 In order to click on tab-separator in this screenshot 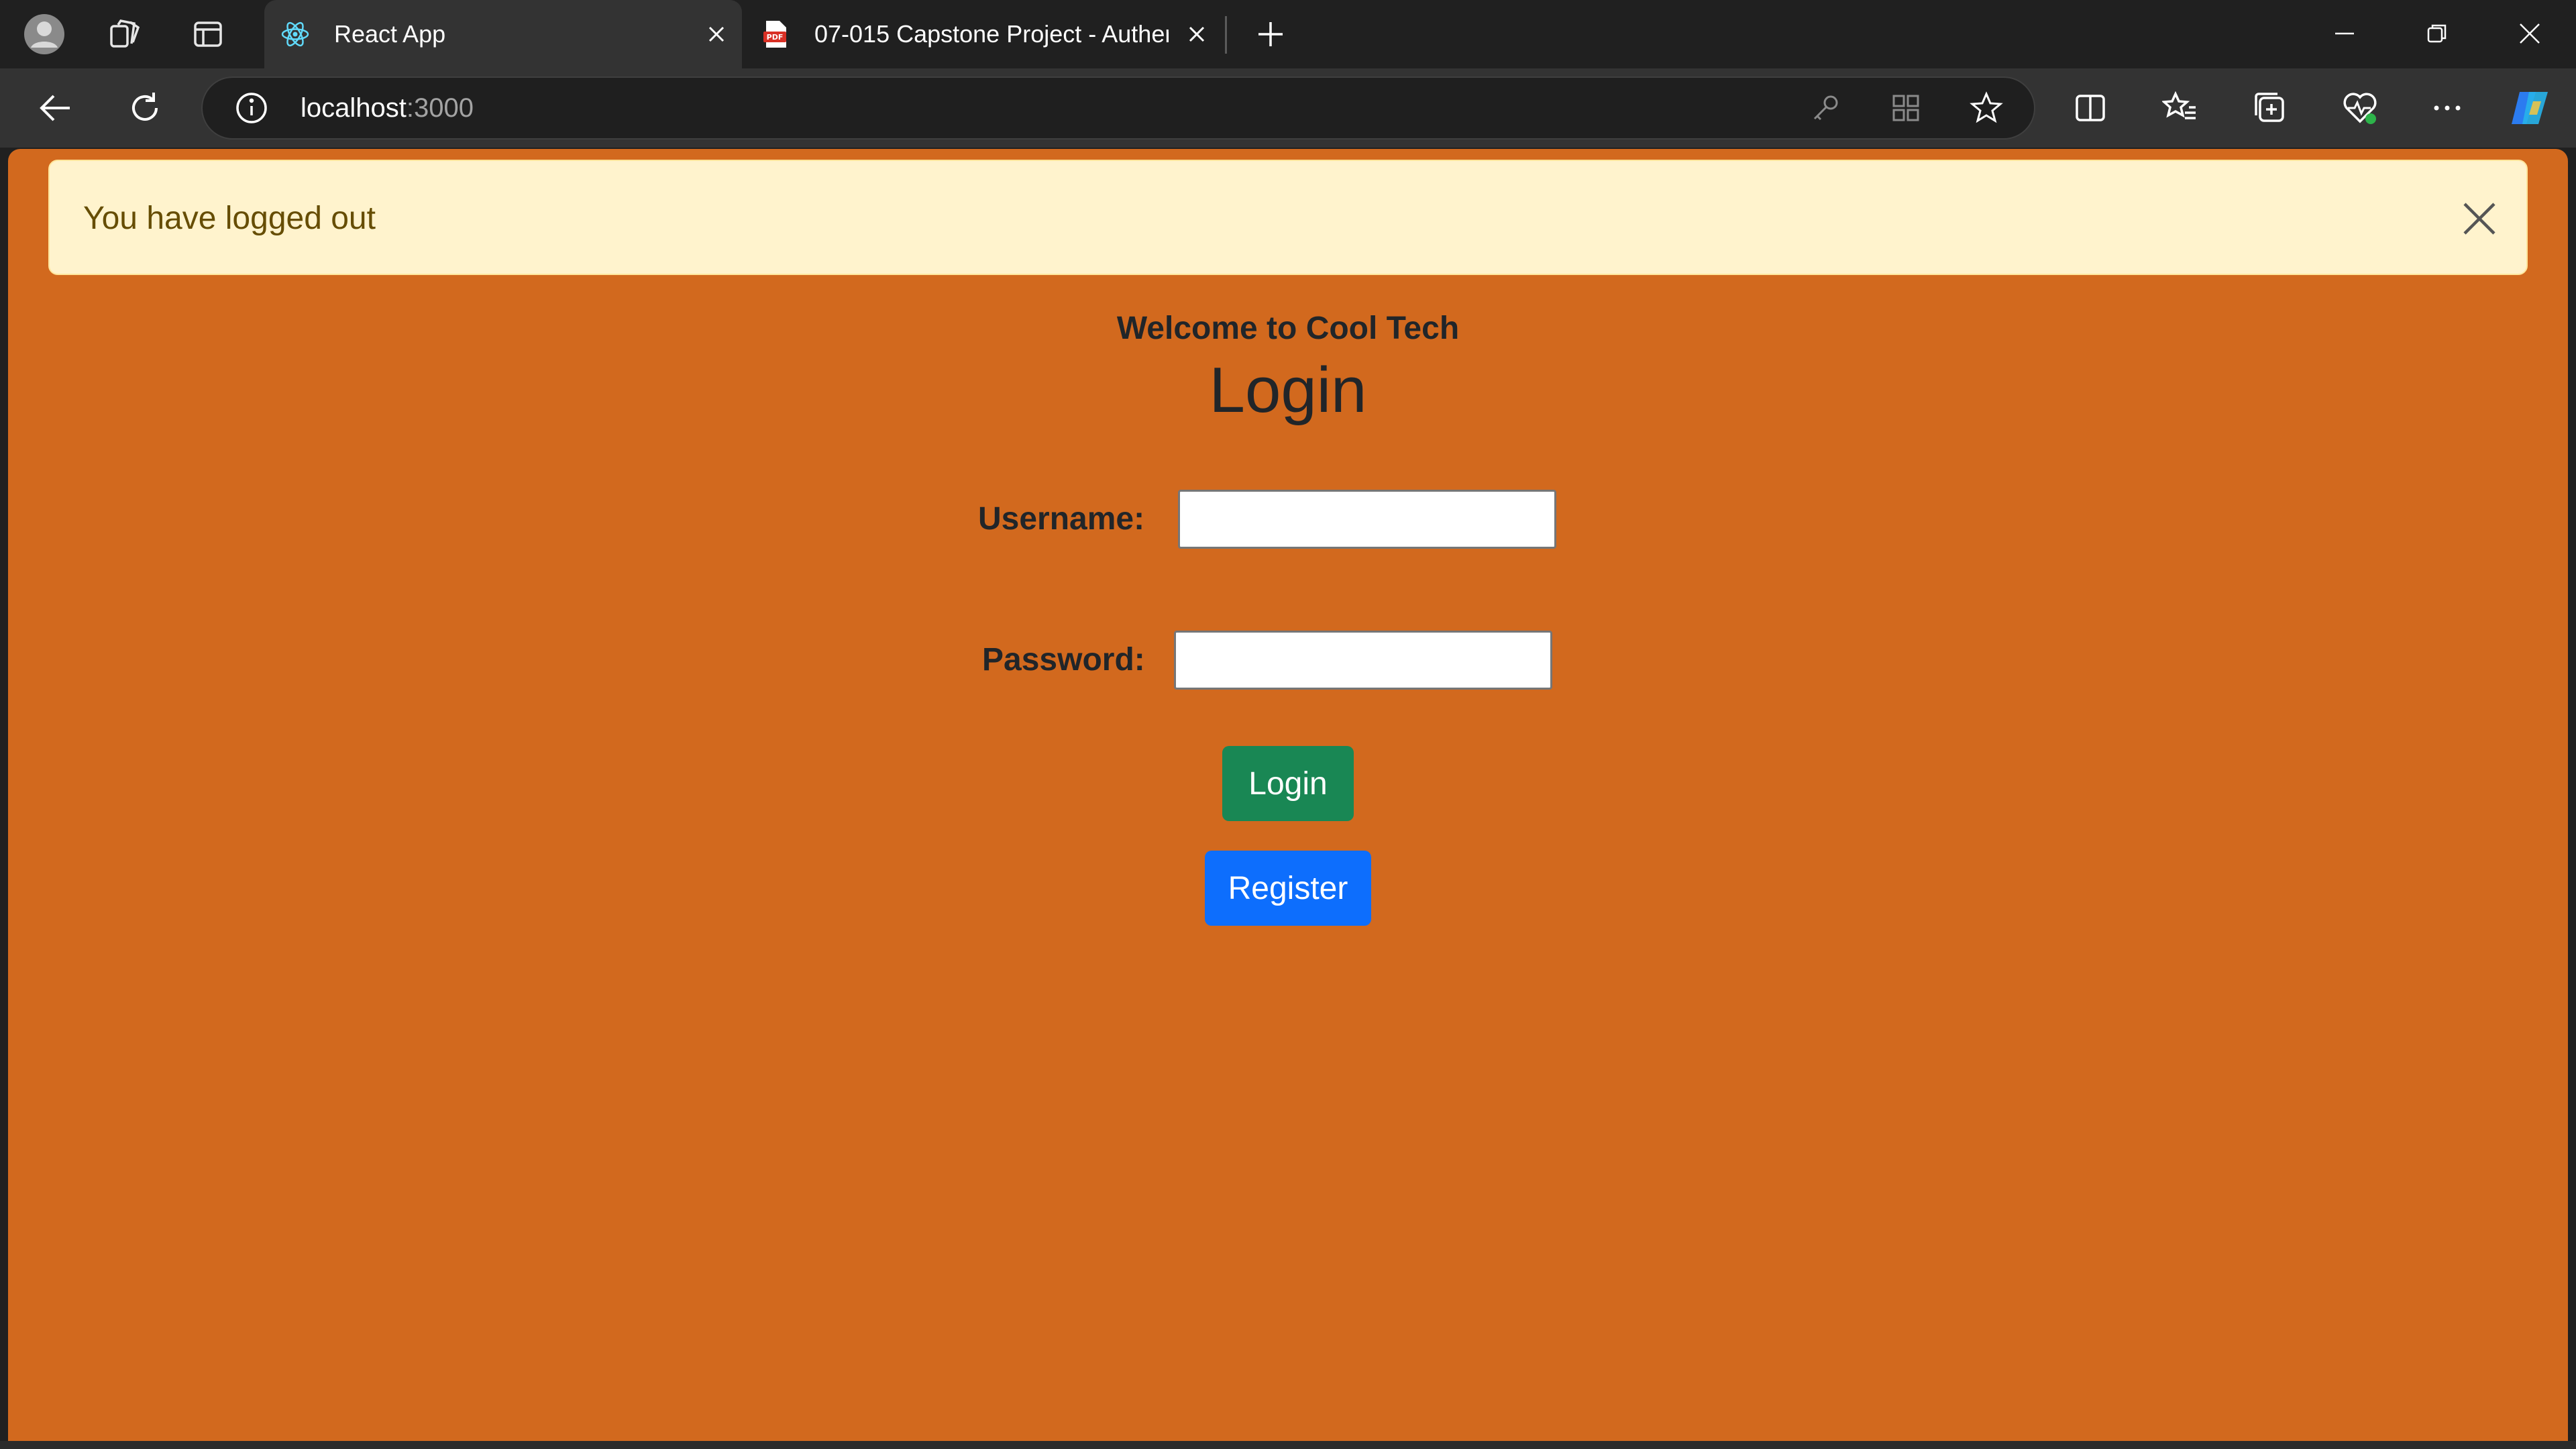, I will do `click(1226, 35)`.